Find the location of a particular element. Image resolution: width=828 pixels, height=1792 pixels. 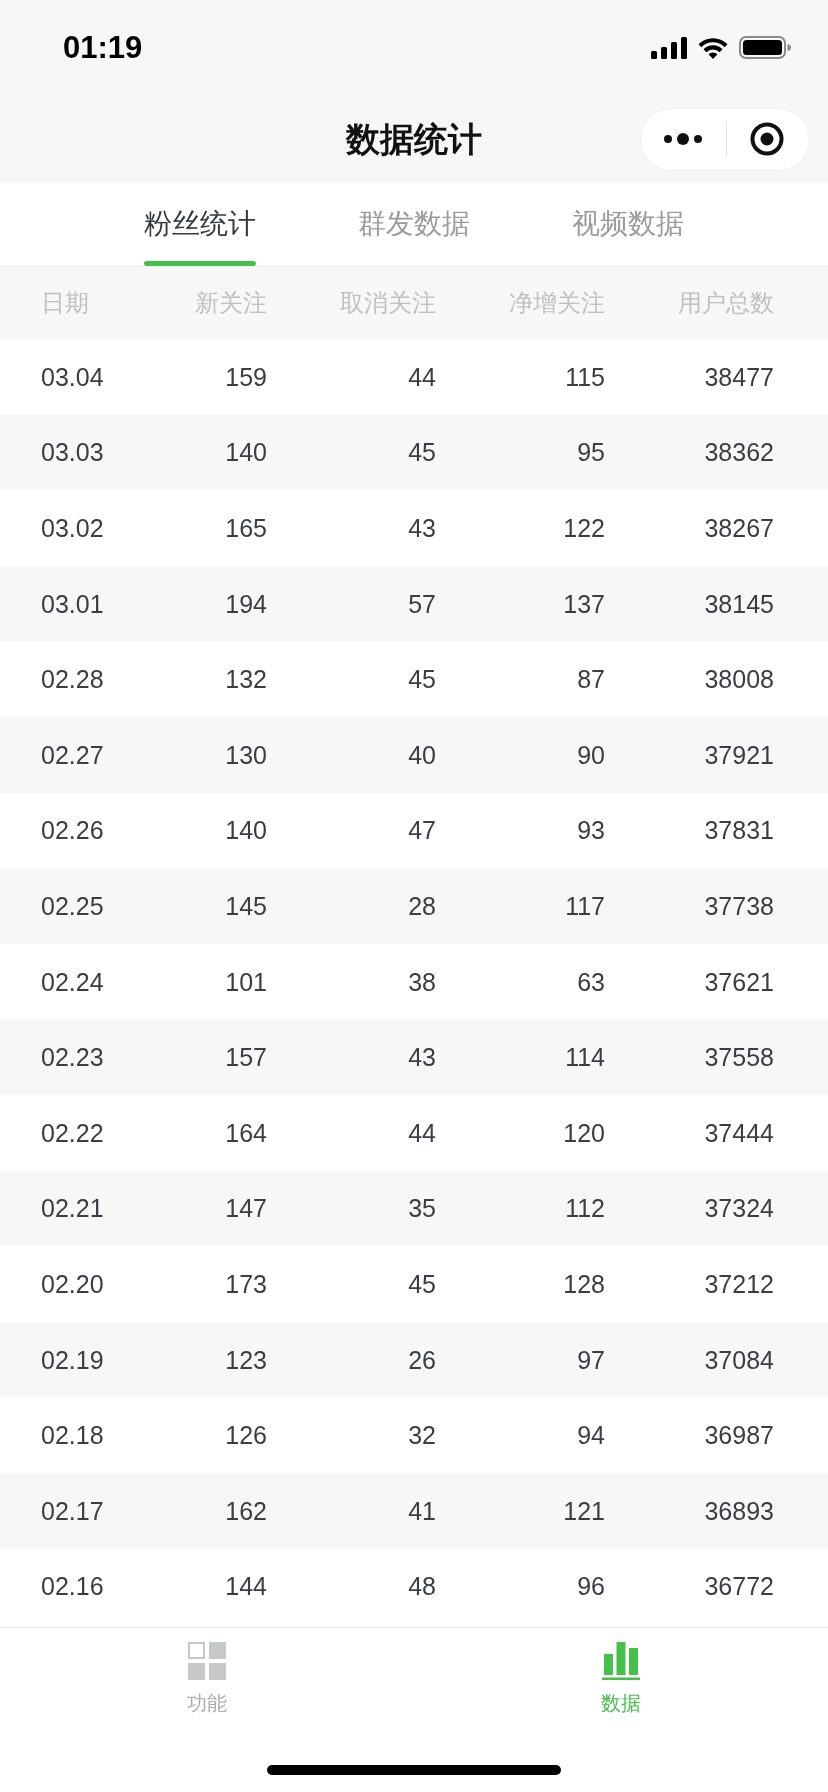

table-cell: 47 is located at coordinates (422, 830).